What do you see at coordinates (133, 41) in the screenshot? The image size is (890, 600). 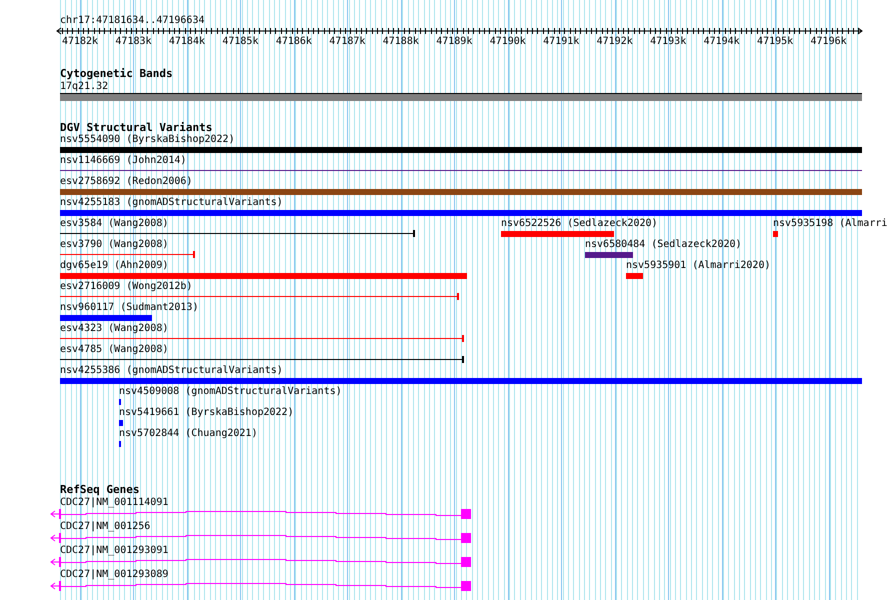 I see `tick-label: 47183k` at bounding box center [133, 41].